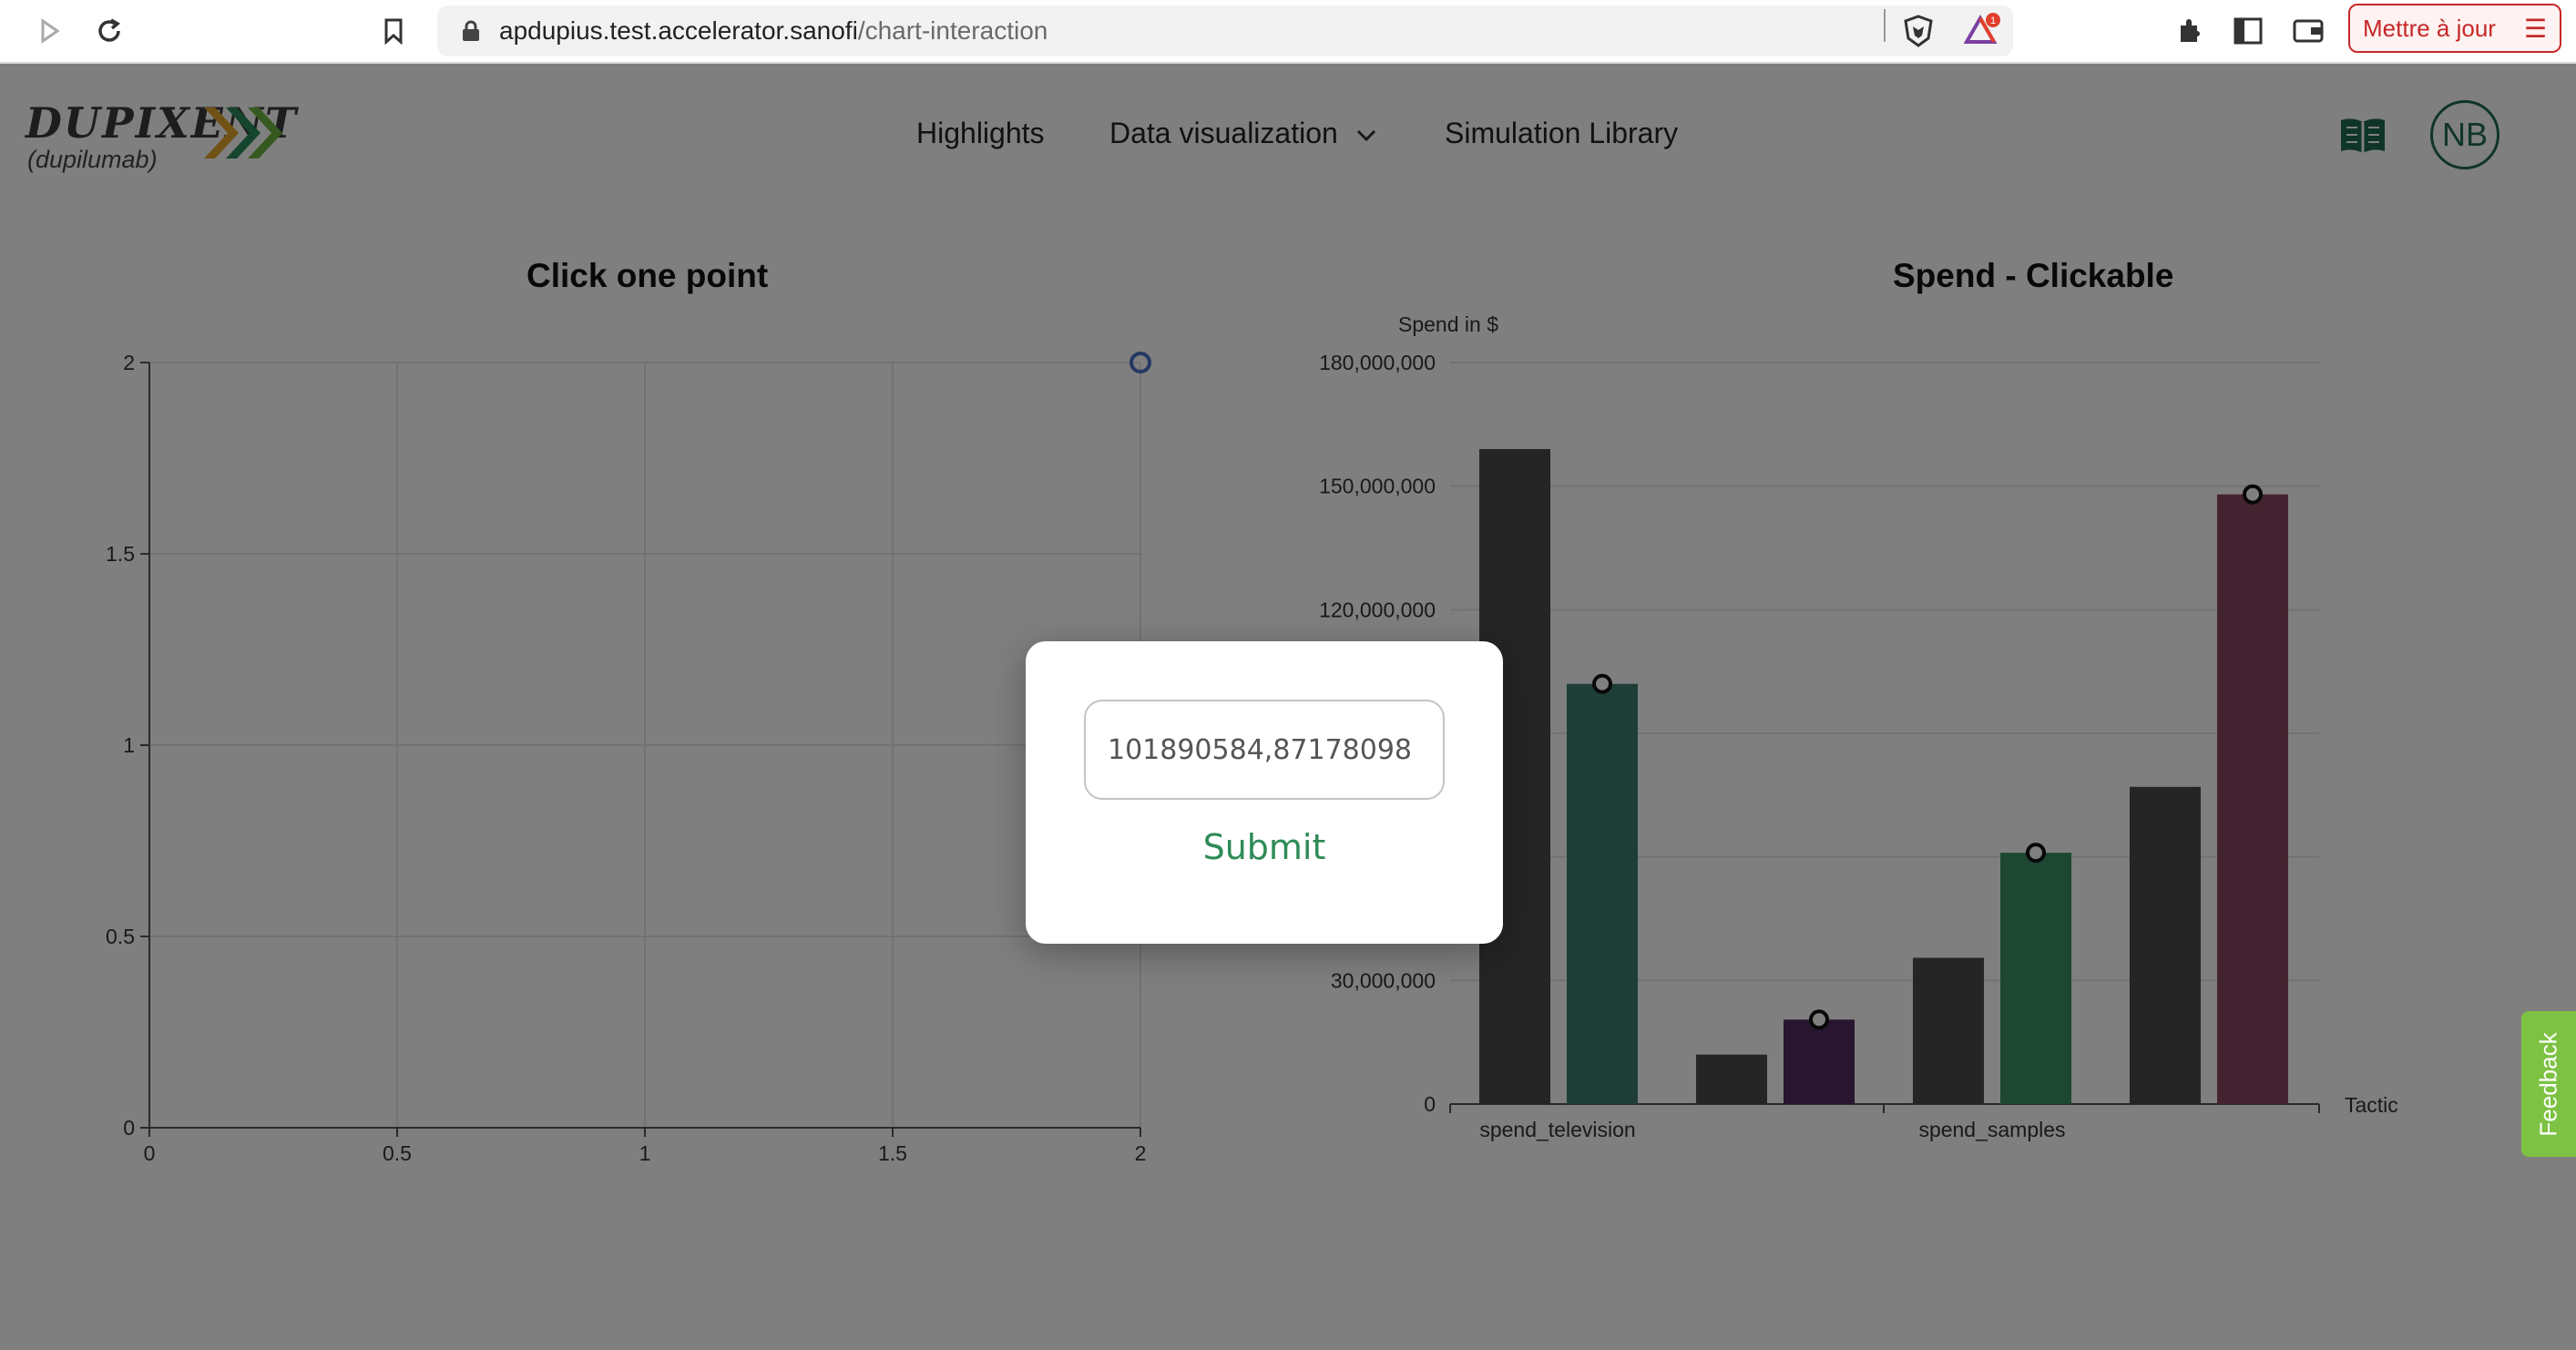 This screenshot has height=1350, width=2576. Describe the element at coordinates (2190, 31) in the screenshot. I see `extensions-icon` at that location.